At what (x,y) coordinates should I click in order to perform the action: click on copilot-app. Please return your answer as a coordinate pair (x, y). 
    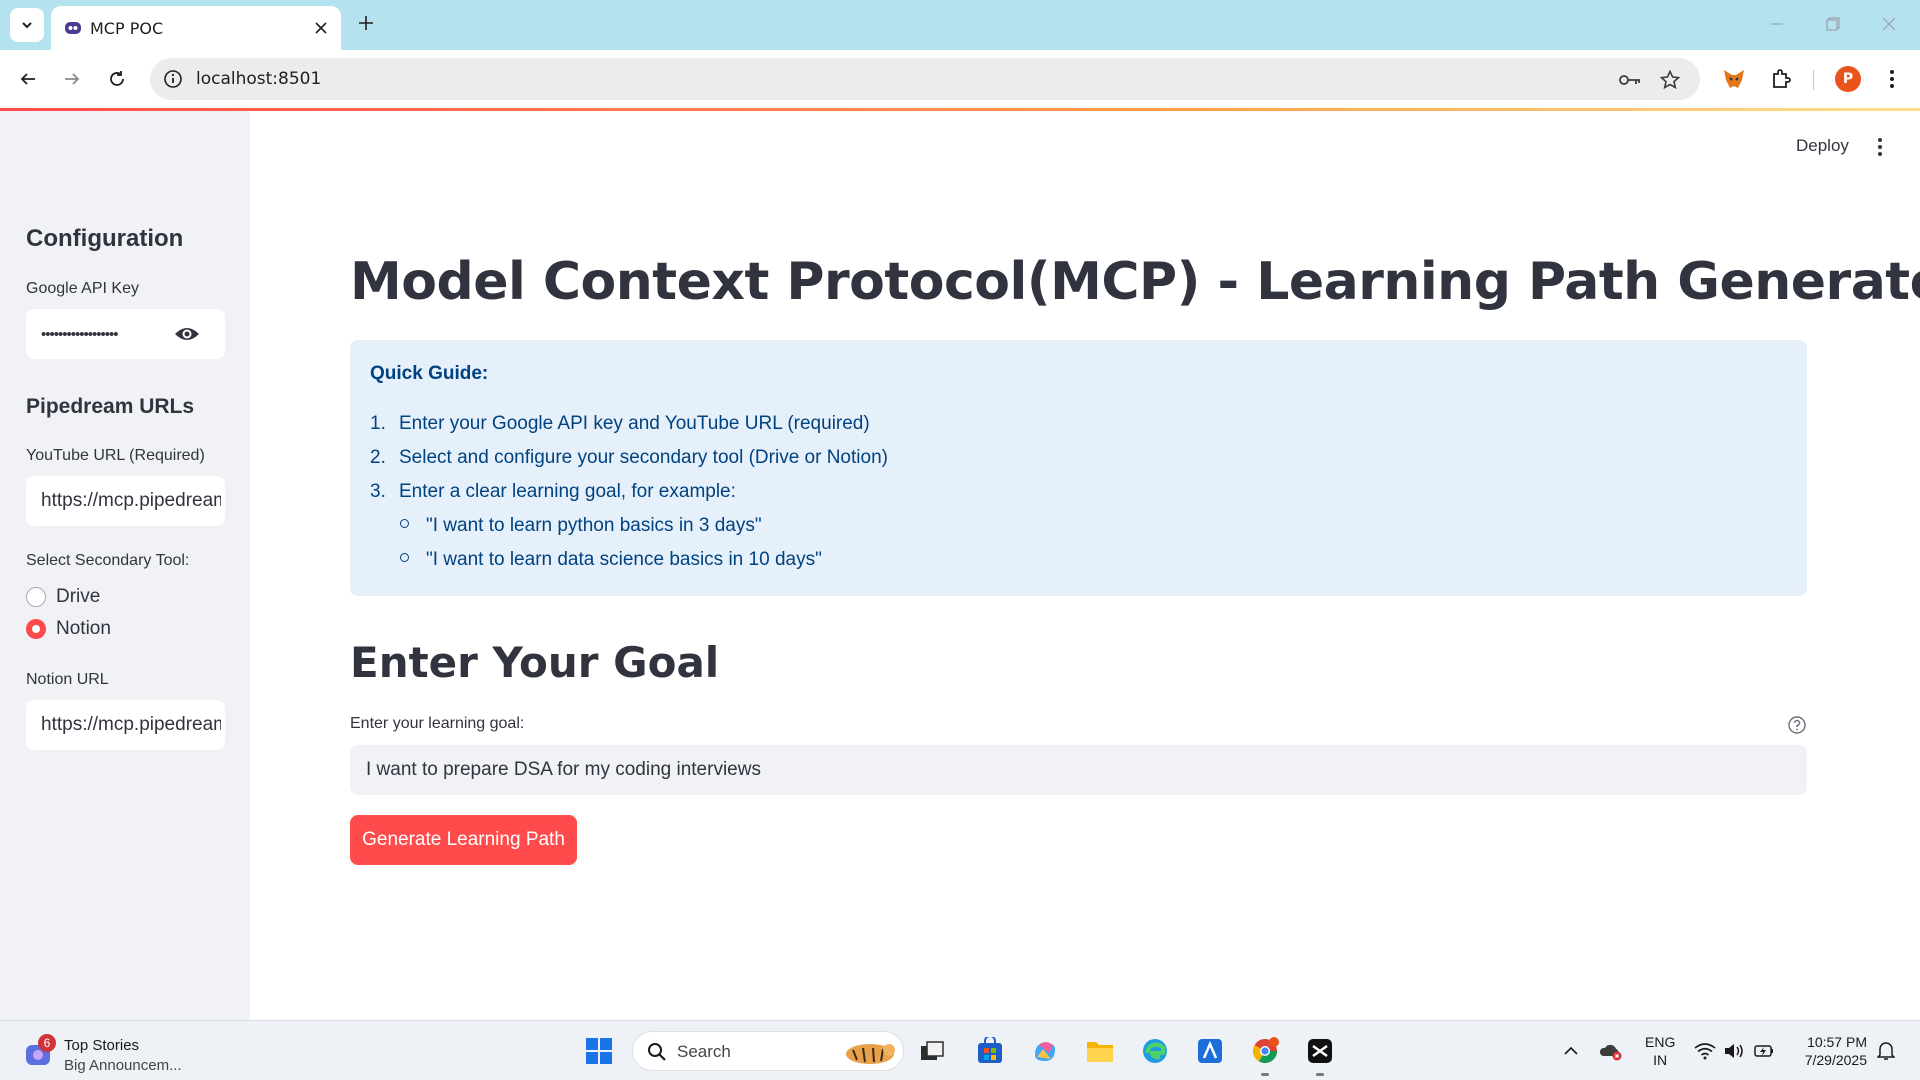
    Looking at the image, I should click on (1045, 1051).